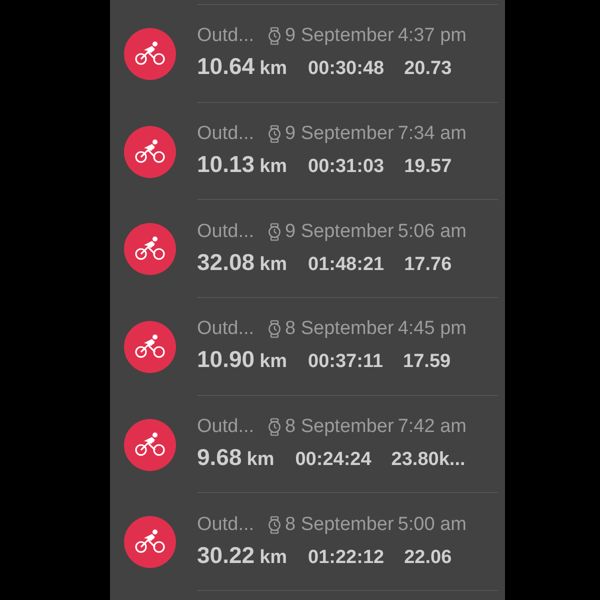 This screenshot has height=600, width=600. I want to click on duration: 00:37:11, so click(346, 362).